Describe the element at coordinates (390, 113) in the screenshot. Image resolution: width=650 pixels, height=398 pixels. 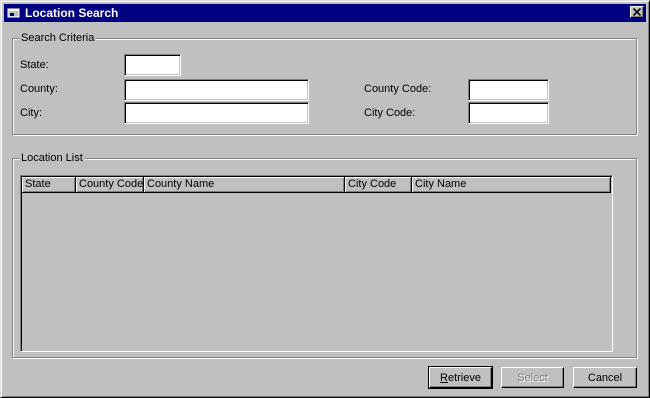
I see `city-code-label: City Code:` at that location.